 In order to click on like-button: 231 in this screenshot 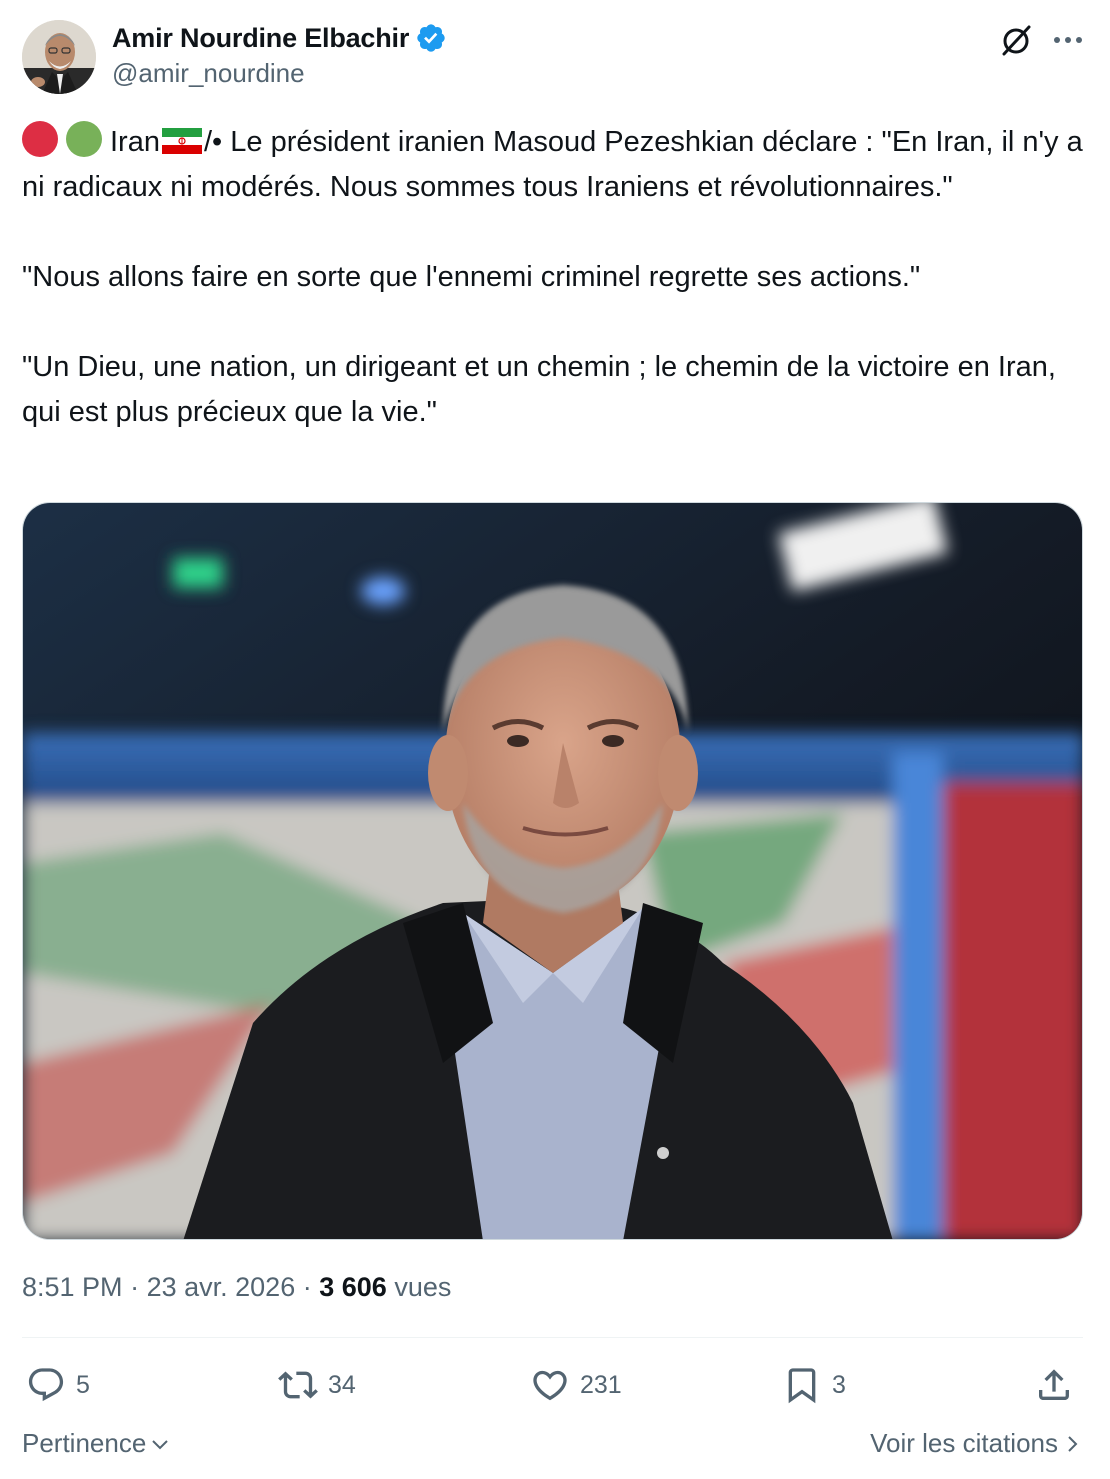, I will do `click(576, 1385)`.